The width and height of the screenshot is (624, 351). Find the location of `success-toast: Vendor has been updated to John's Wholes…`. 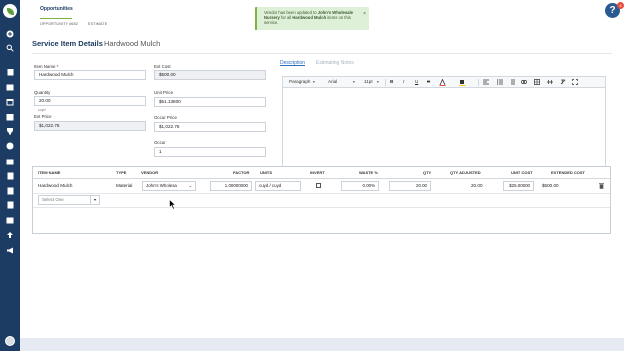

success-toast: Vendor has been updated to John's Wholes… is located at coordinates (312, 19).